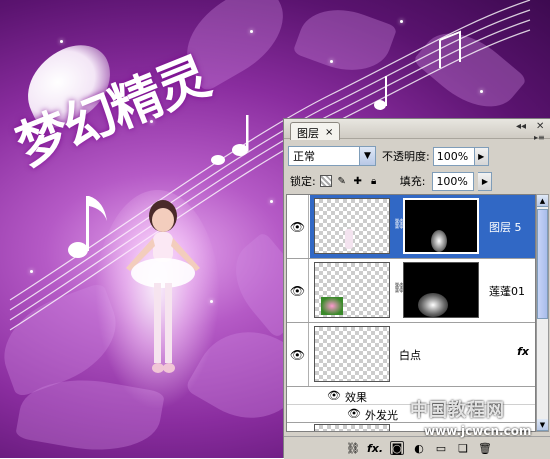  What do you see at coordinates (381, 415) in the screenshot?
I see `effect-item-label: 外发光` at bounding box center [381, 415].